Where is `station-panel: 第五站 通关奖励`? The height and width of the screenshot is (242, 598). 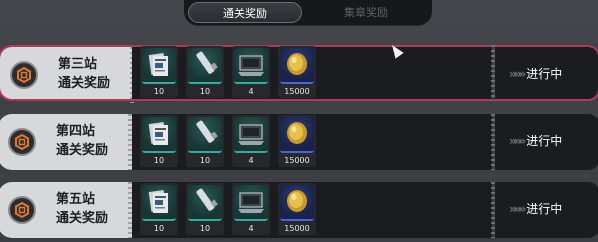
station-panel: 第五站 通关奖励 is located at coordinates (66, 210).